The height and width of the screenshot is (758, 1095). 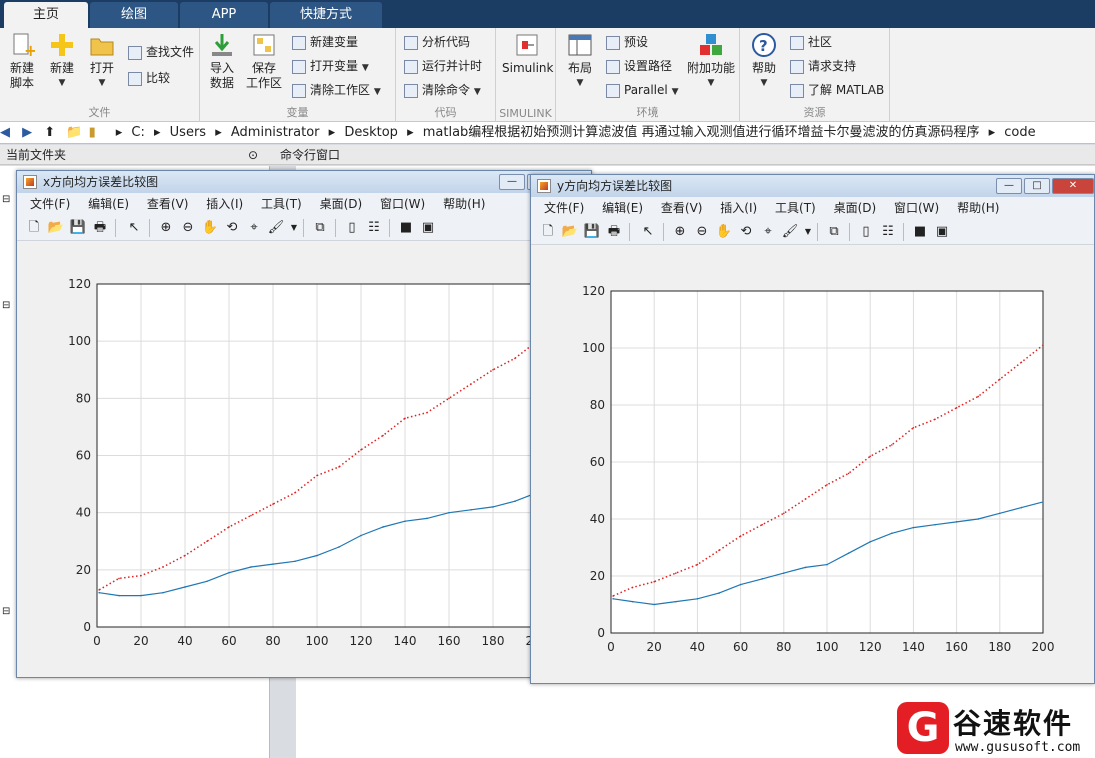 I want to click on community-button: 社区, so click(x=811, y=42).